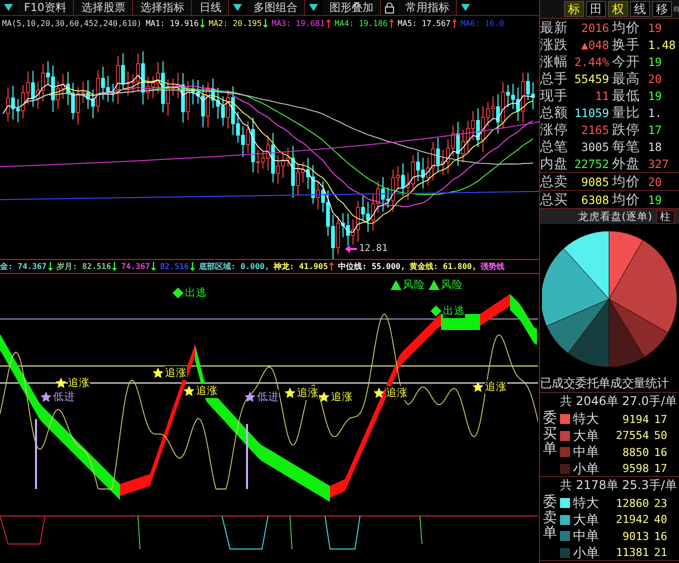 Image resolution: width=679 pixels, height=563 pixels. What do you see at coordinates (660, 552) in the screenshot?
I see `order-share: 21` at bounding box center [660, 552].